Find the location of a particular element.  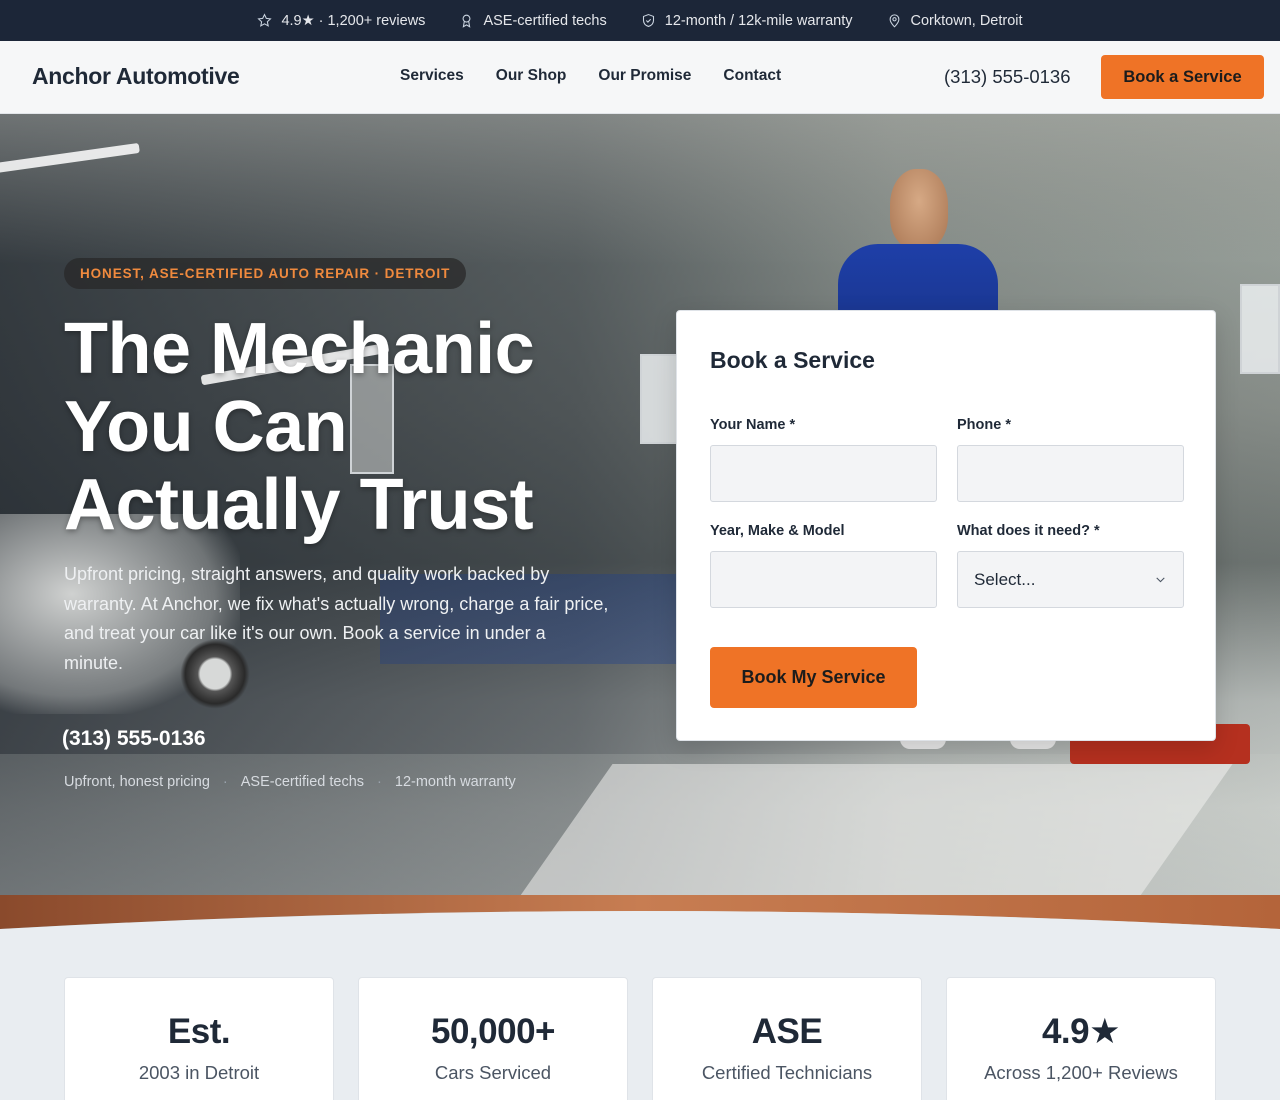

shield-icon is located at coordinates (648, 20).